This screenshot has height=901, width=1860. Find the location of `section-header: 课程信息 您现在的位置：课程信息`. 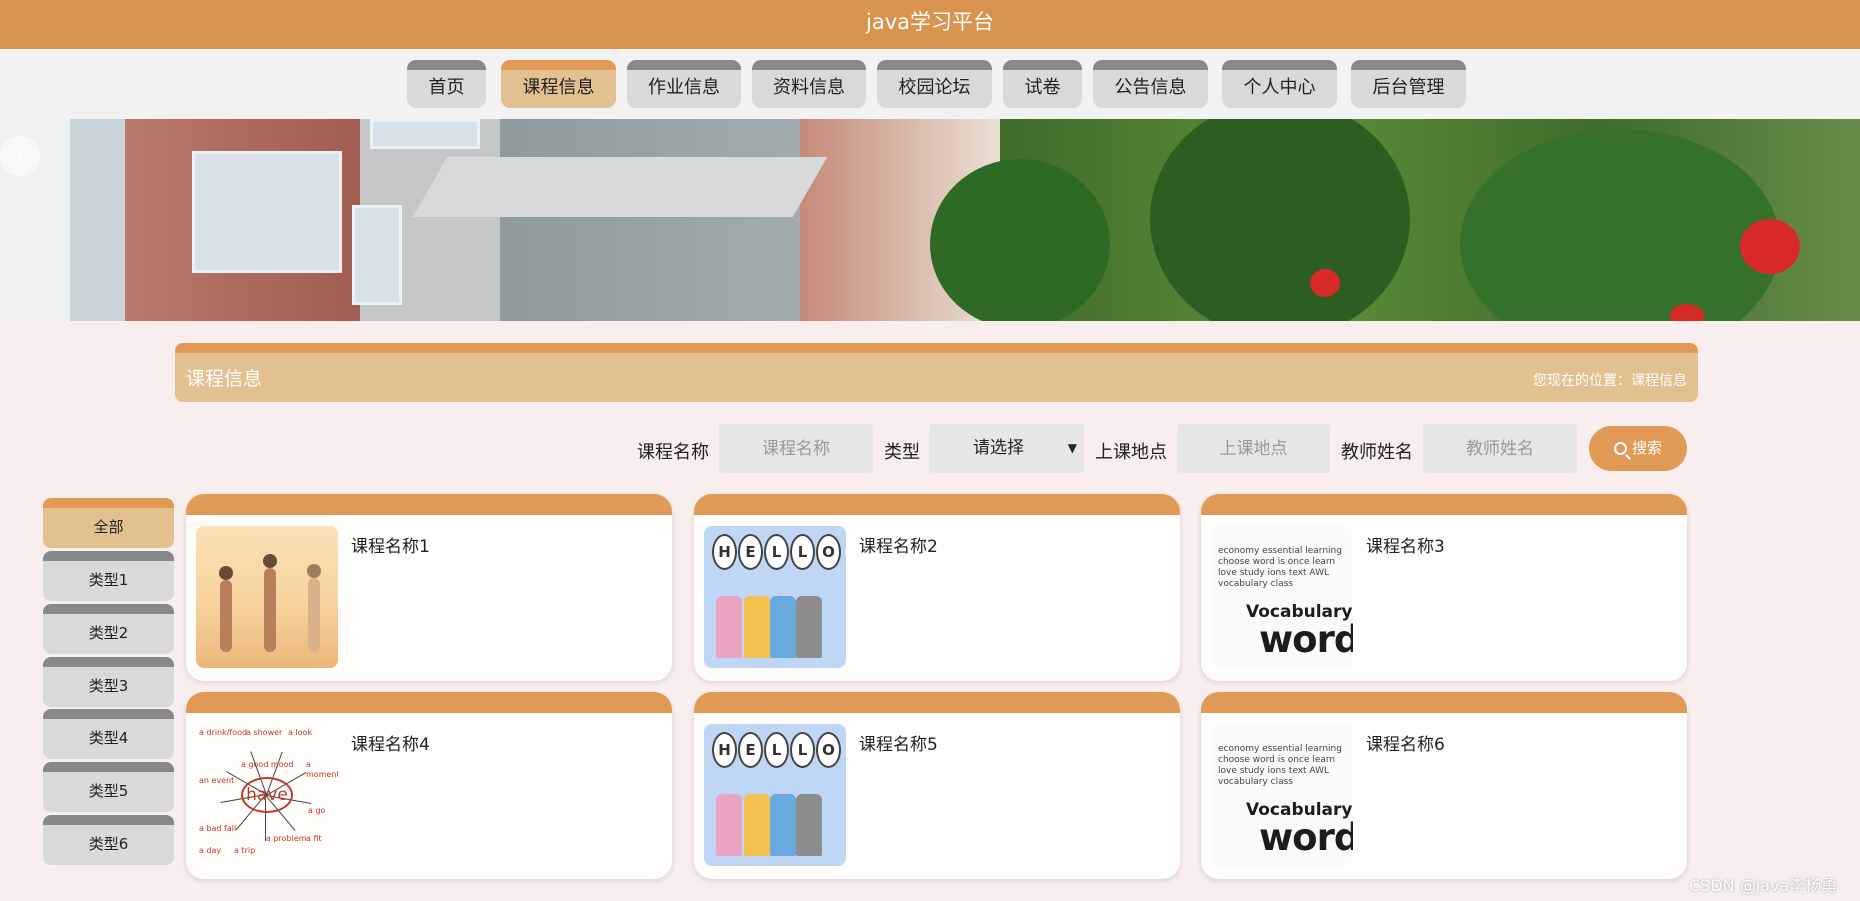

section-header: 课程信息 您现在的位置：课程信息 is located at coordinates (936, 372).